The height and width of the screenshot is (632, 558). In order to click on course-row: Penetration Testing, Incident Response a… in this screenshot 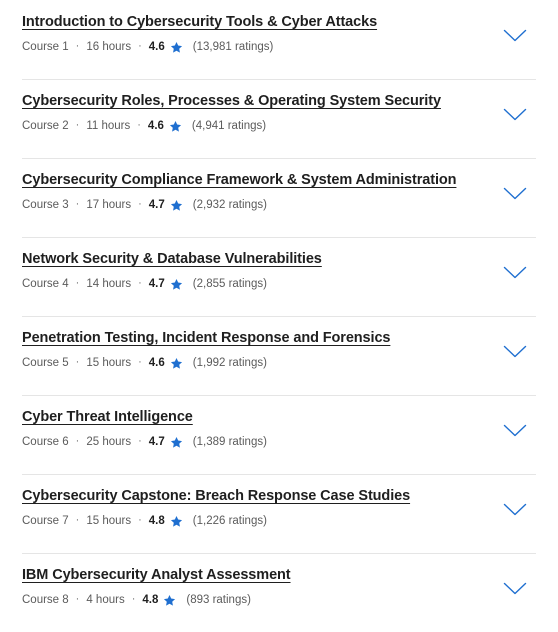, I will do `click(279, 349)`.